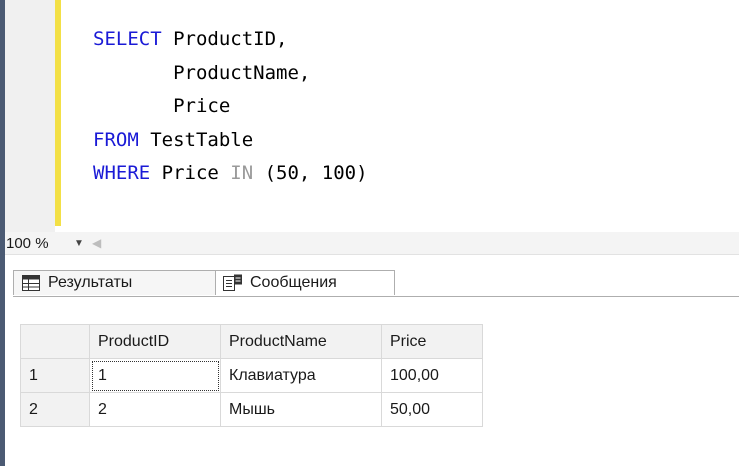 This screenshot has height=466, width=739. I want to click on scroll-left-icon: ◀, so click(96, 243).